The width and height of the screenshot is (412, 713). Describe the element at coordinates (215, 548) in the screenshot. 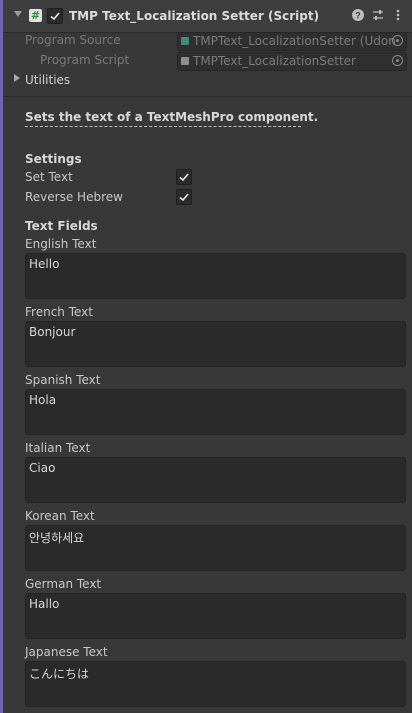

I see `korean-text-field: 안녕하세요` at that location.